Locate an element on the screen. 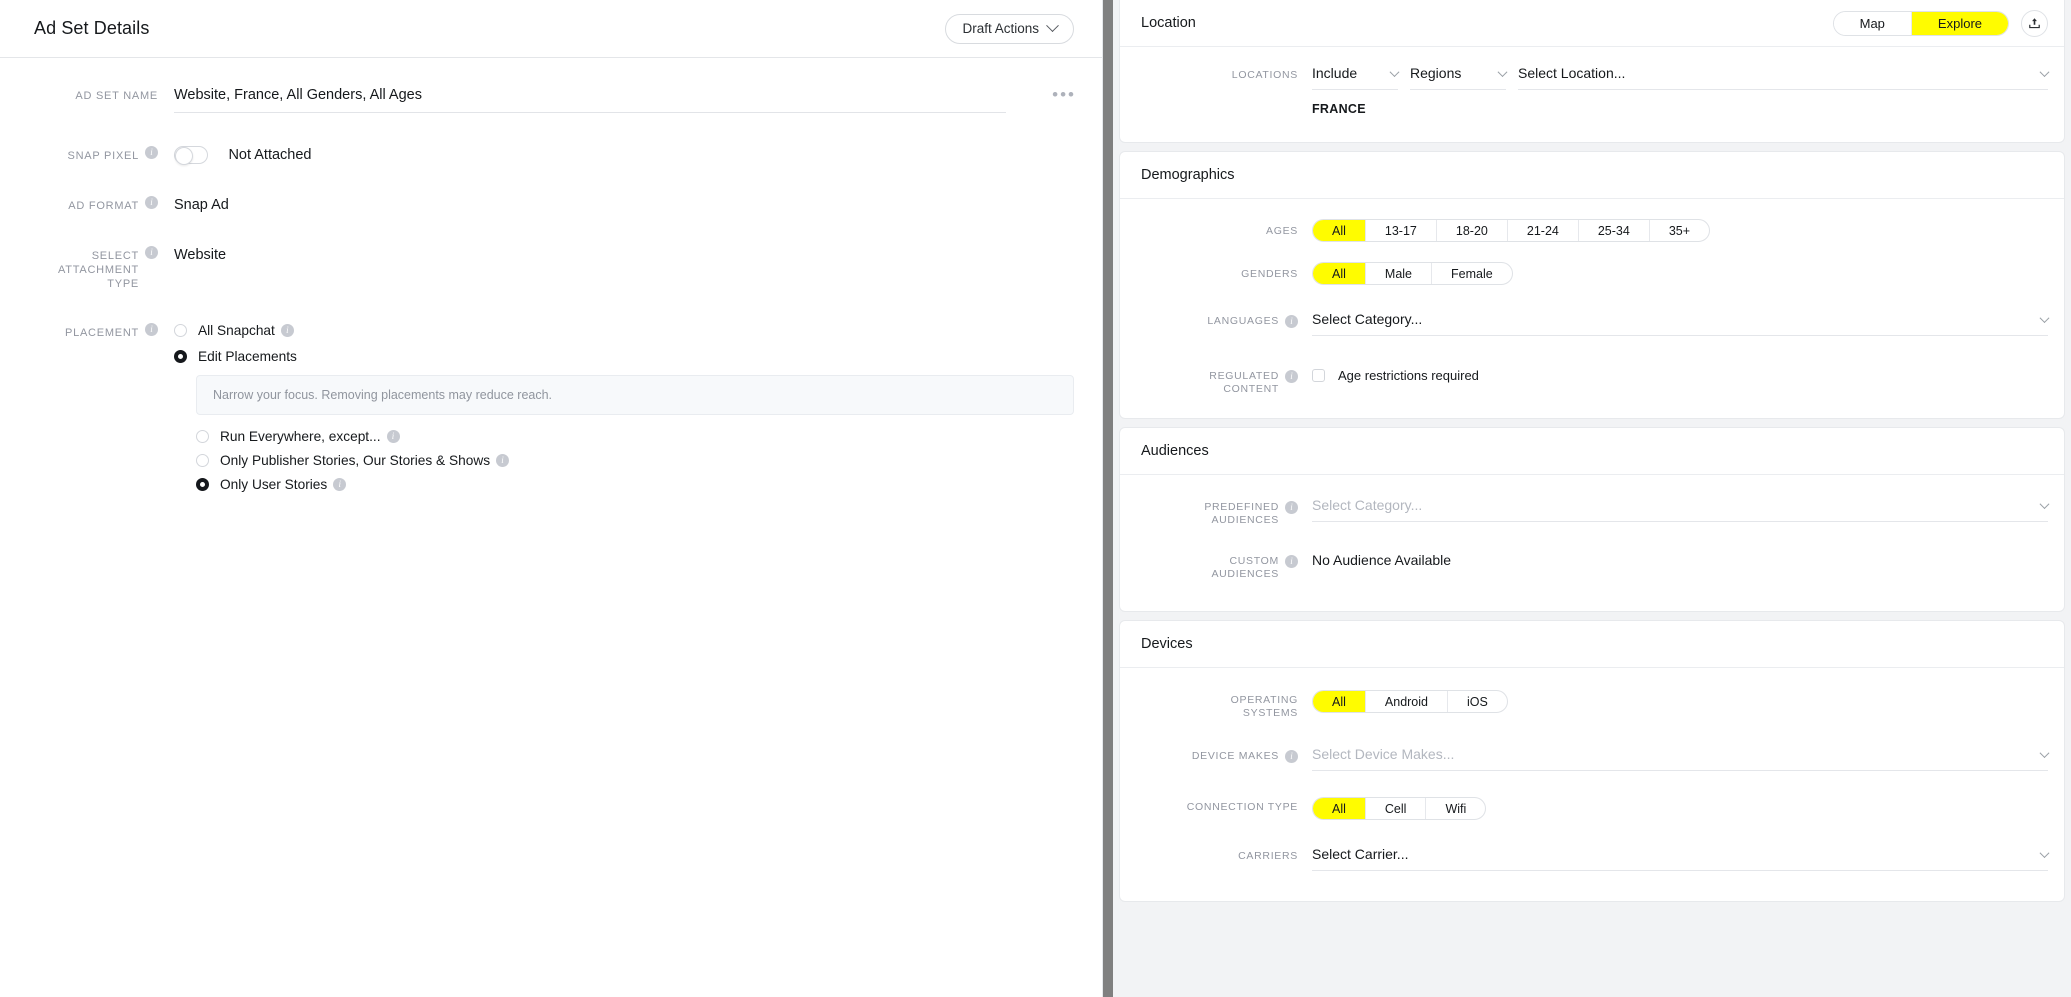  attachment-type-value: Website is located at coordinates (200, 255).